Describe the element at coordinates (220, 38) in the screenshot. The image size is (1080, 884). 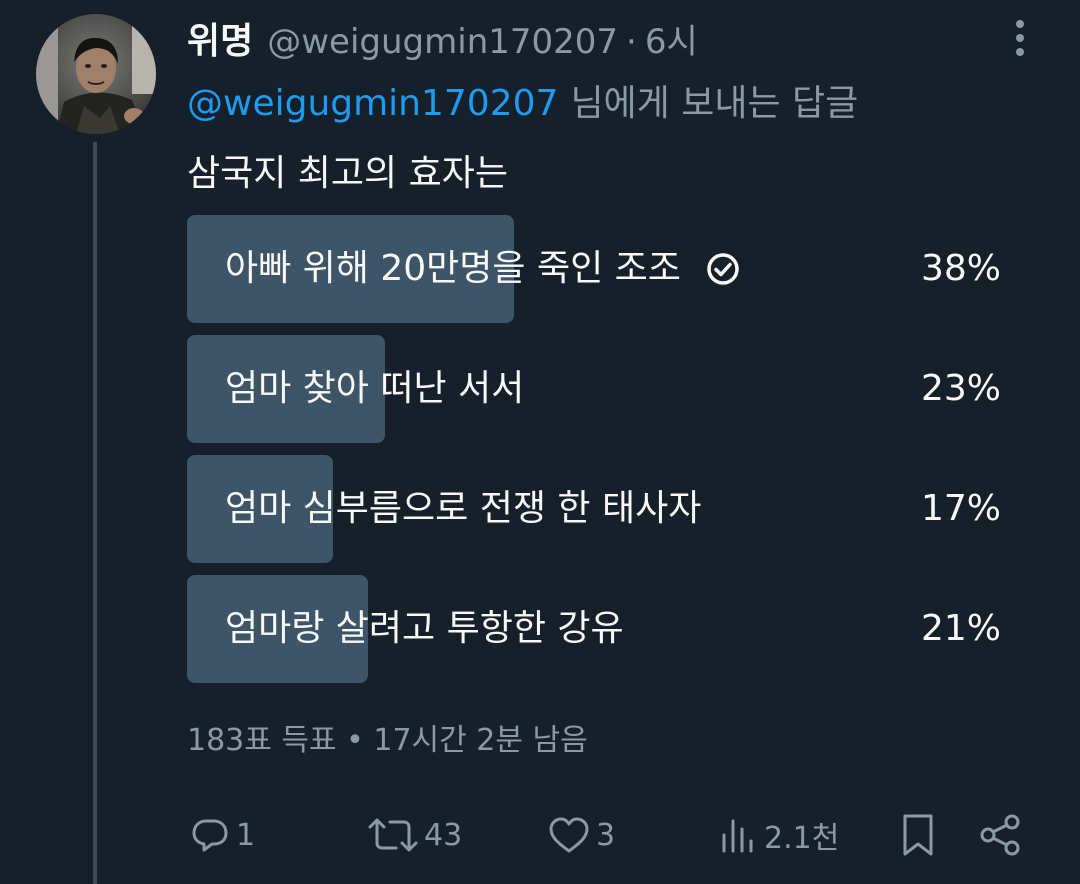
I see `display-name: 위명` at that location.